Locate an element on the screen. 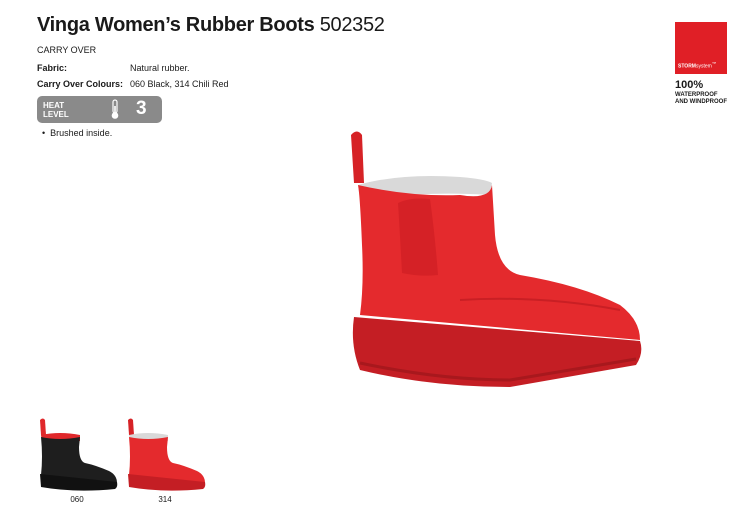 The image size is (736, 508). spec-label: Fabric: is located at coordinates (52, 68).